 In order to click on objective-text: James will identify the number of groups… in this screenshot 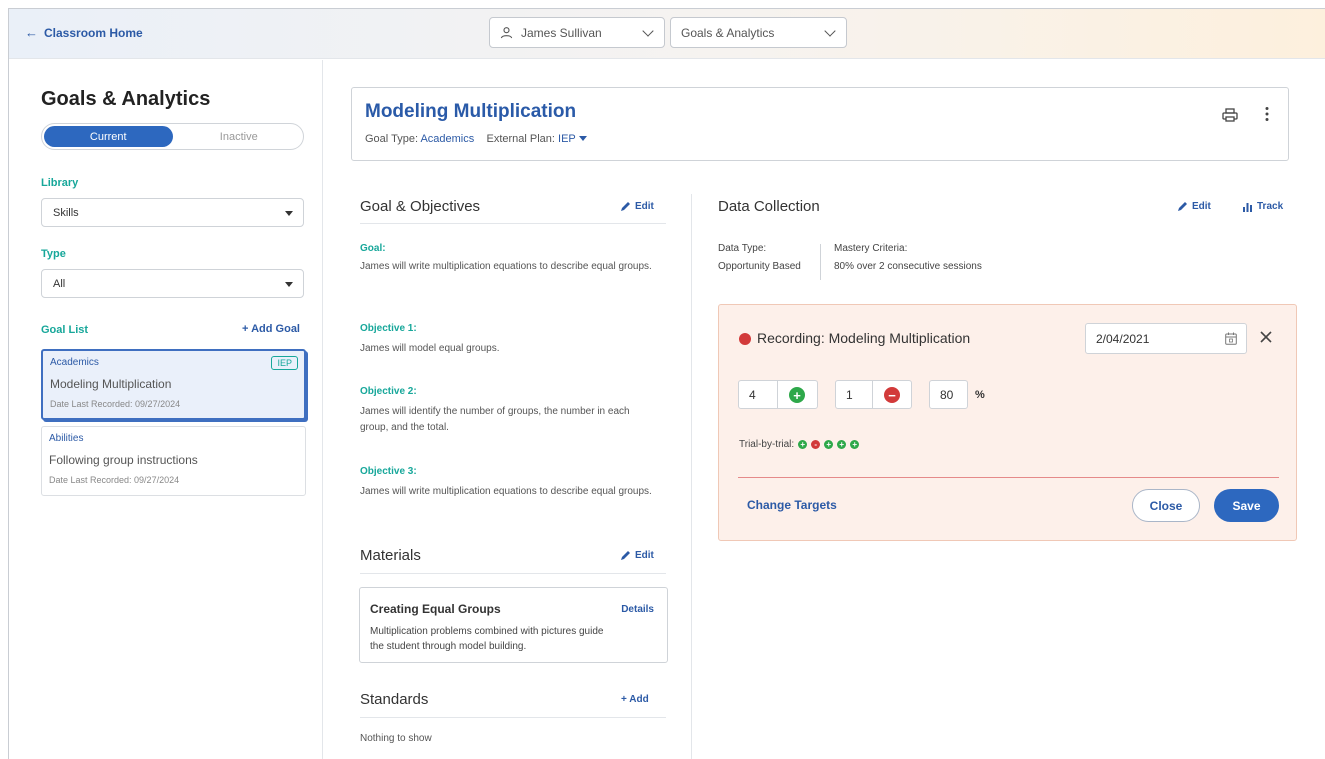, I will do `click(495, 419)`.